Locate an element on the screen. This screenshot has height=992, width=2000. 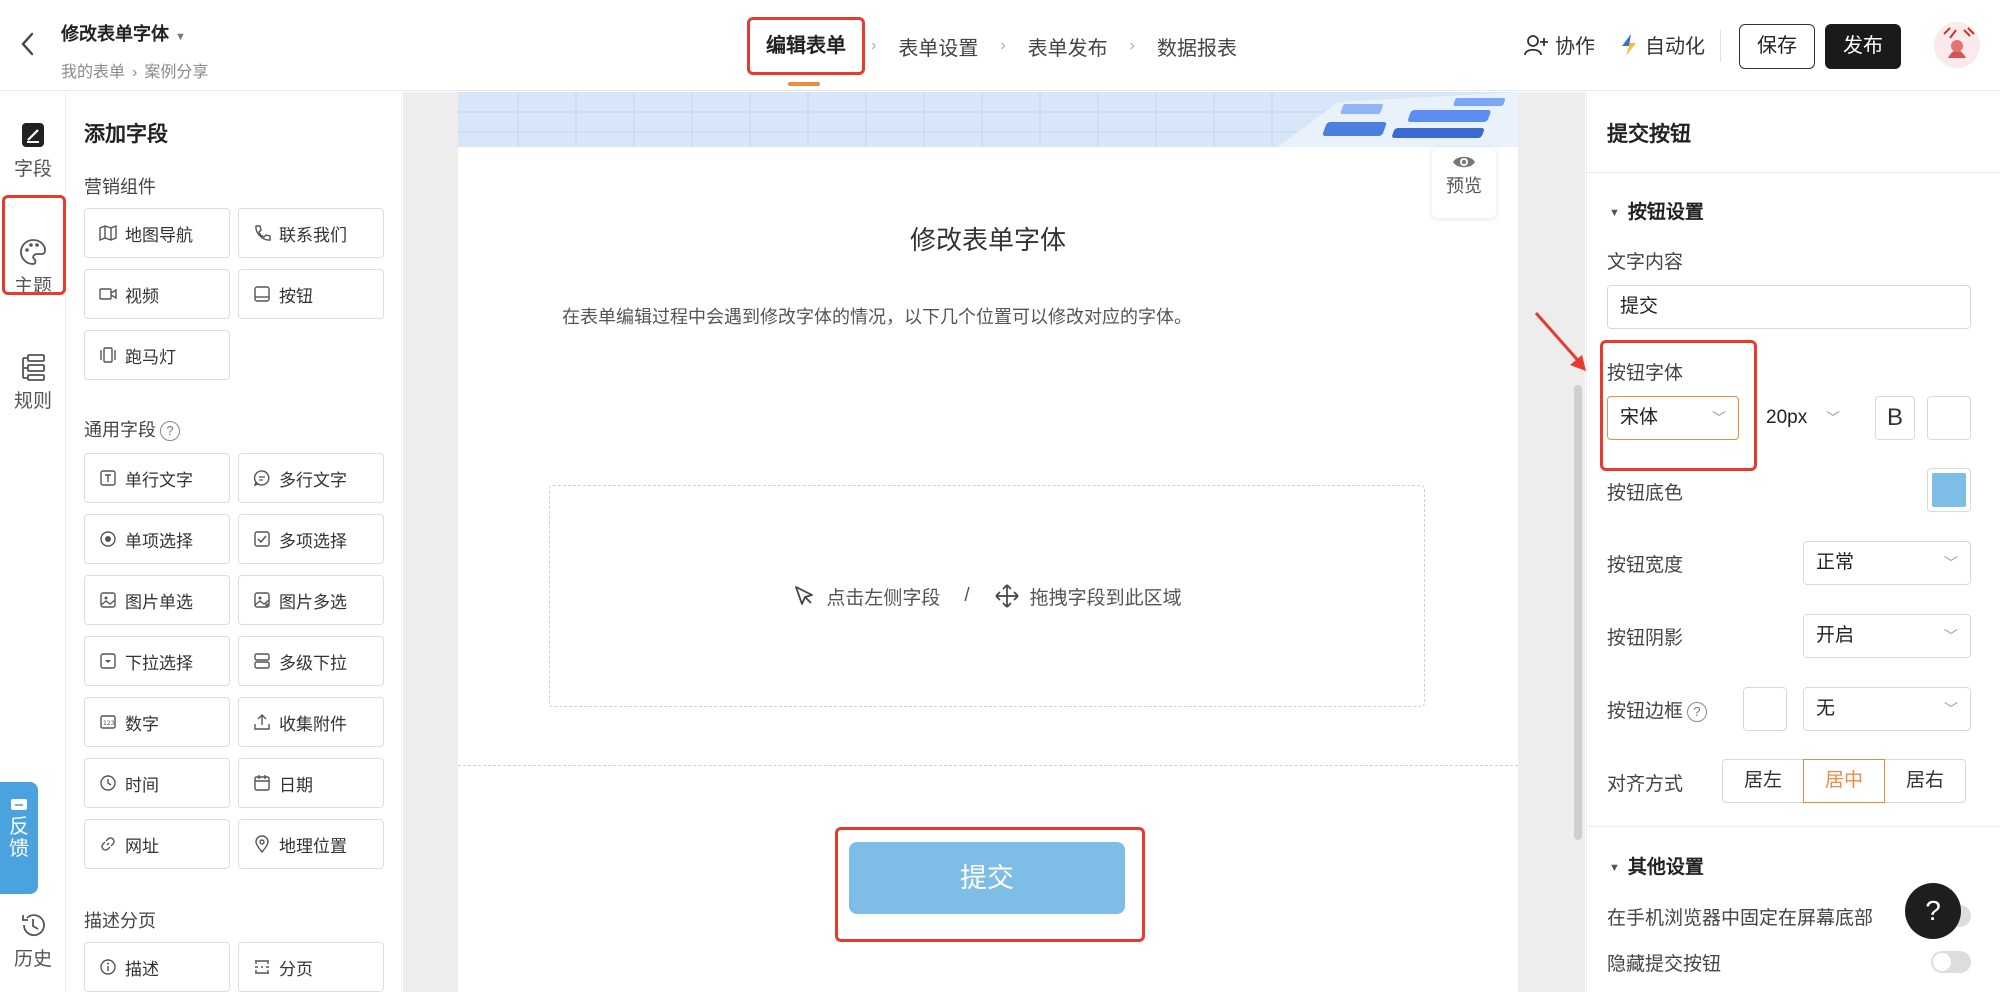
field-time: 时间 is located at coordinates (157, 783).